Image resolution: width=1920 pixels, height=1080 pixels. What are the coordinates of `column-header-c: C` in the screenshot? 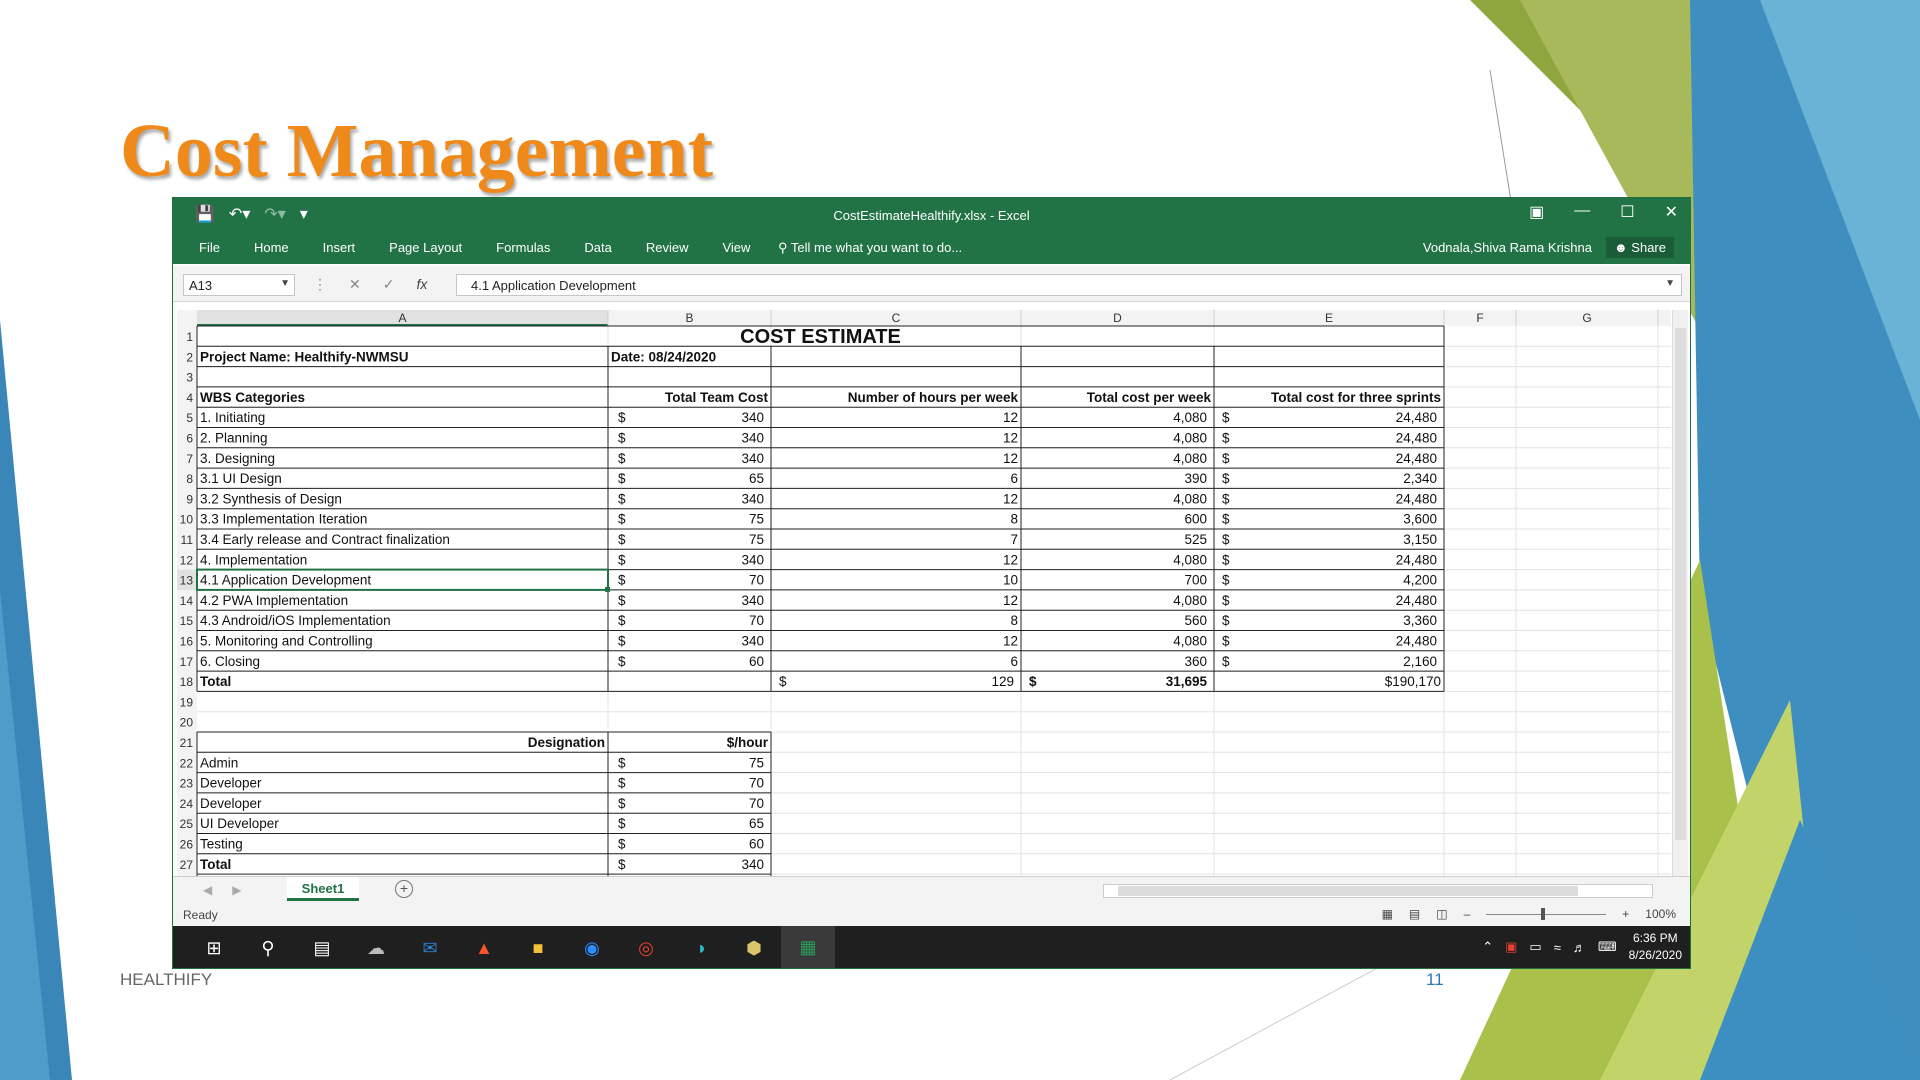 It's located at (896, 318).